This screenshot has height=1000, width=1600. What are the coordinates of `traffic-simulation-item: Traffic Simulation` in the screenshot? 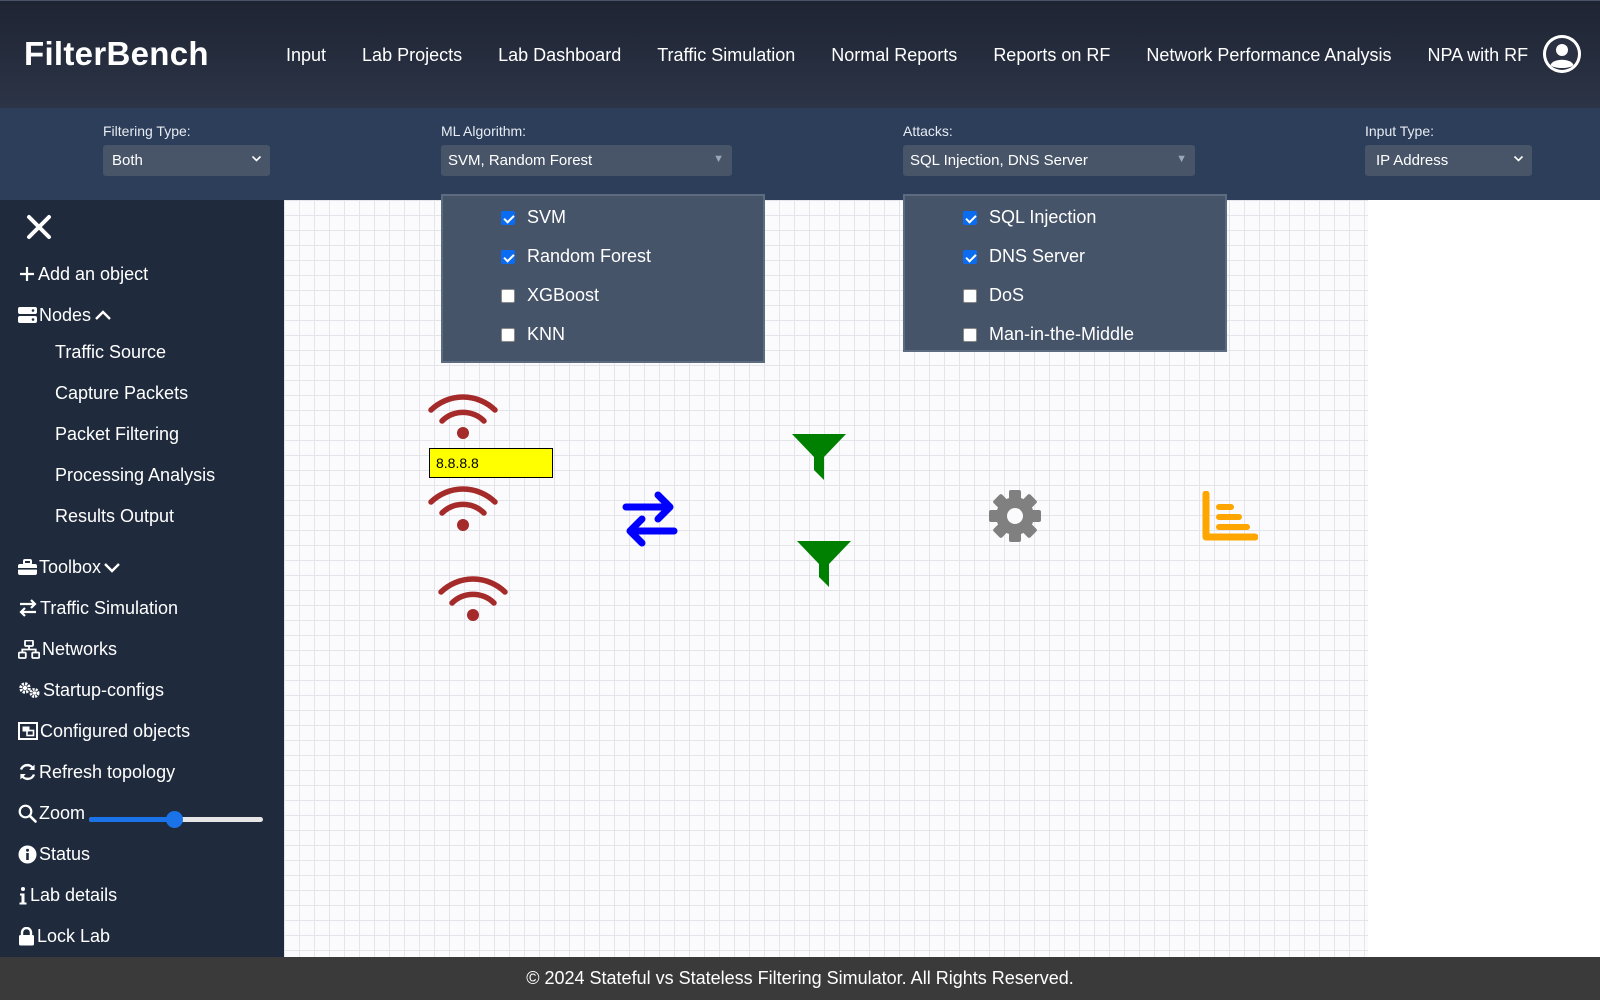 It's located at (98, 608).